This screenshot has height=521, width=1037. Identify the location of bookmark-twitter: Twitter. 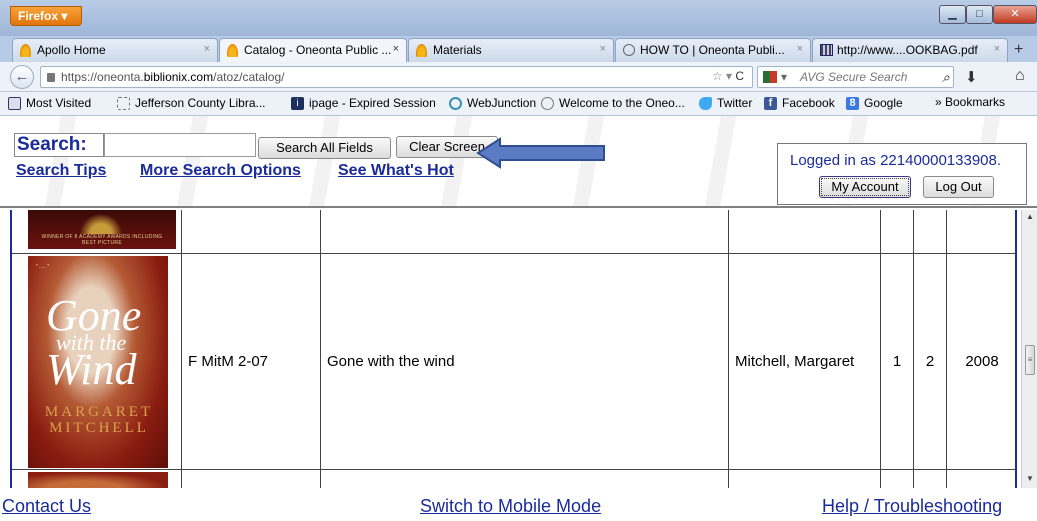
(725, 104).